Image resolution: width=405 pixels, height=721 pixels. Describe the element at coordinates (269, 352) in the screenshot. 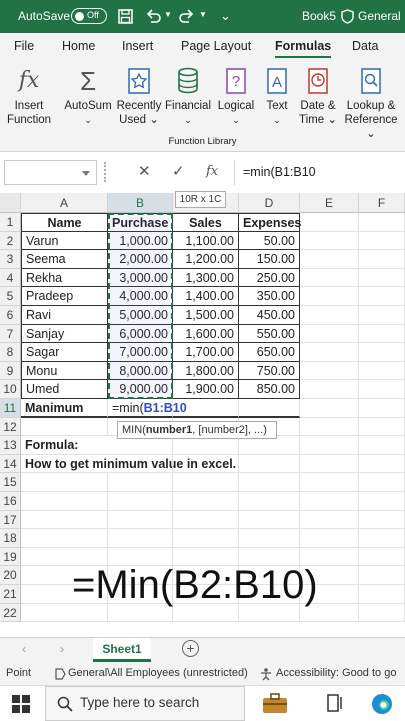

I see `table-cell: 650.00` at that location.